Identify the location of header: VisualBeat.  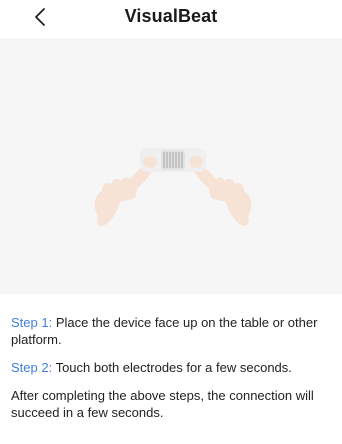
(171, 17).